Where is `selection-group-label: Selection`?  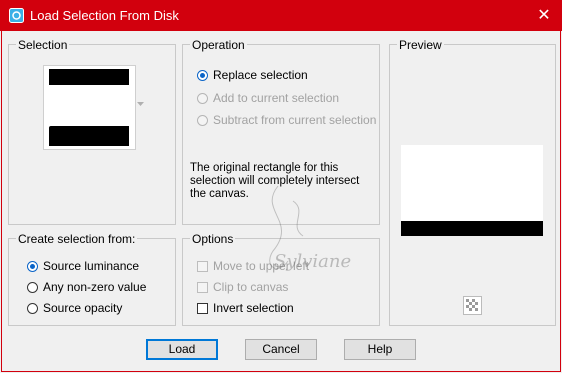 selection-group-label: Selection is located at coordinates (43, 45).